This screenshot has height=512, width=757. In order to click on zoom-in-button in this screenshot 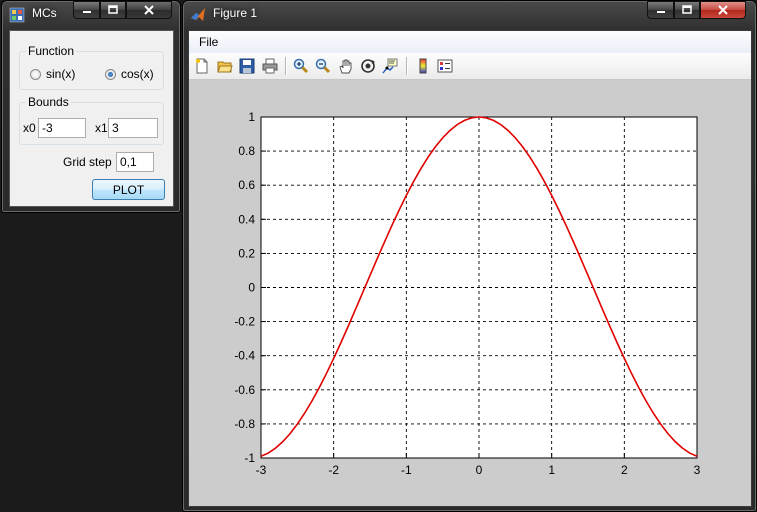, I will do `click(301, 66)`.